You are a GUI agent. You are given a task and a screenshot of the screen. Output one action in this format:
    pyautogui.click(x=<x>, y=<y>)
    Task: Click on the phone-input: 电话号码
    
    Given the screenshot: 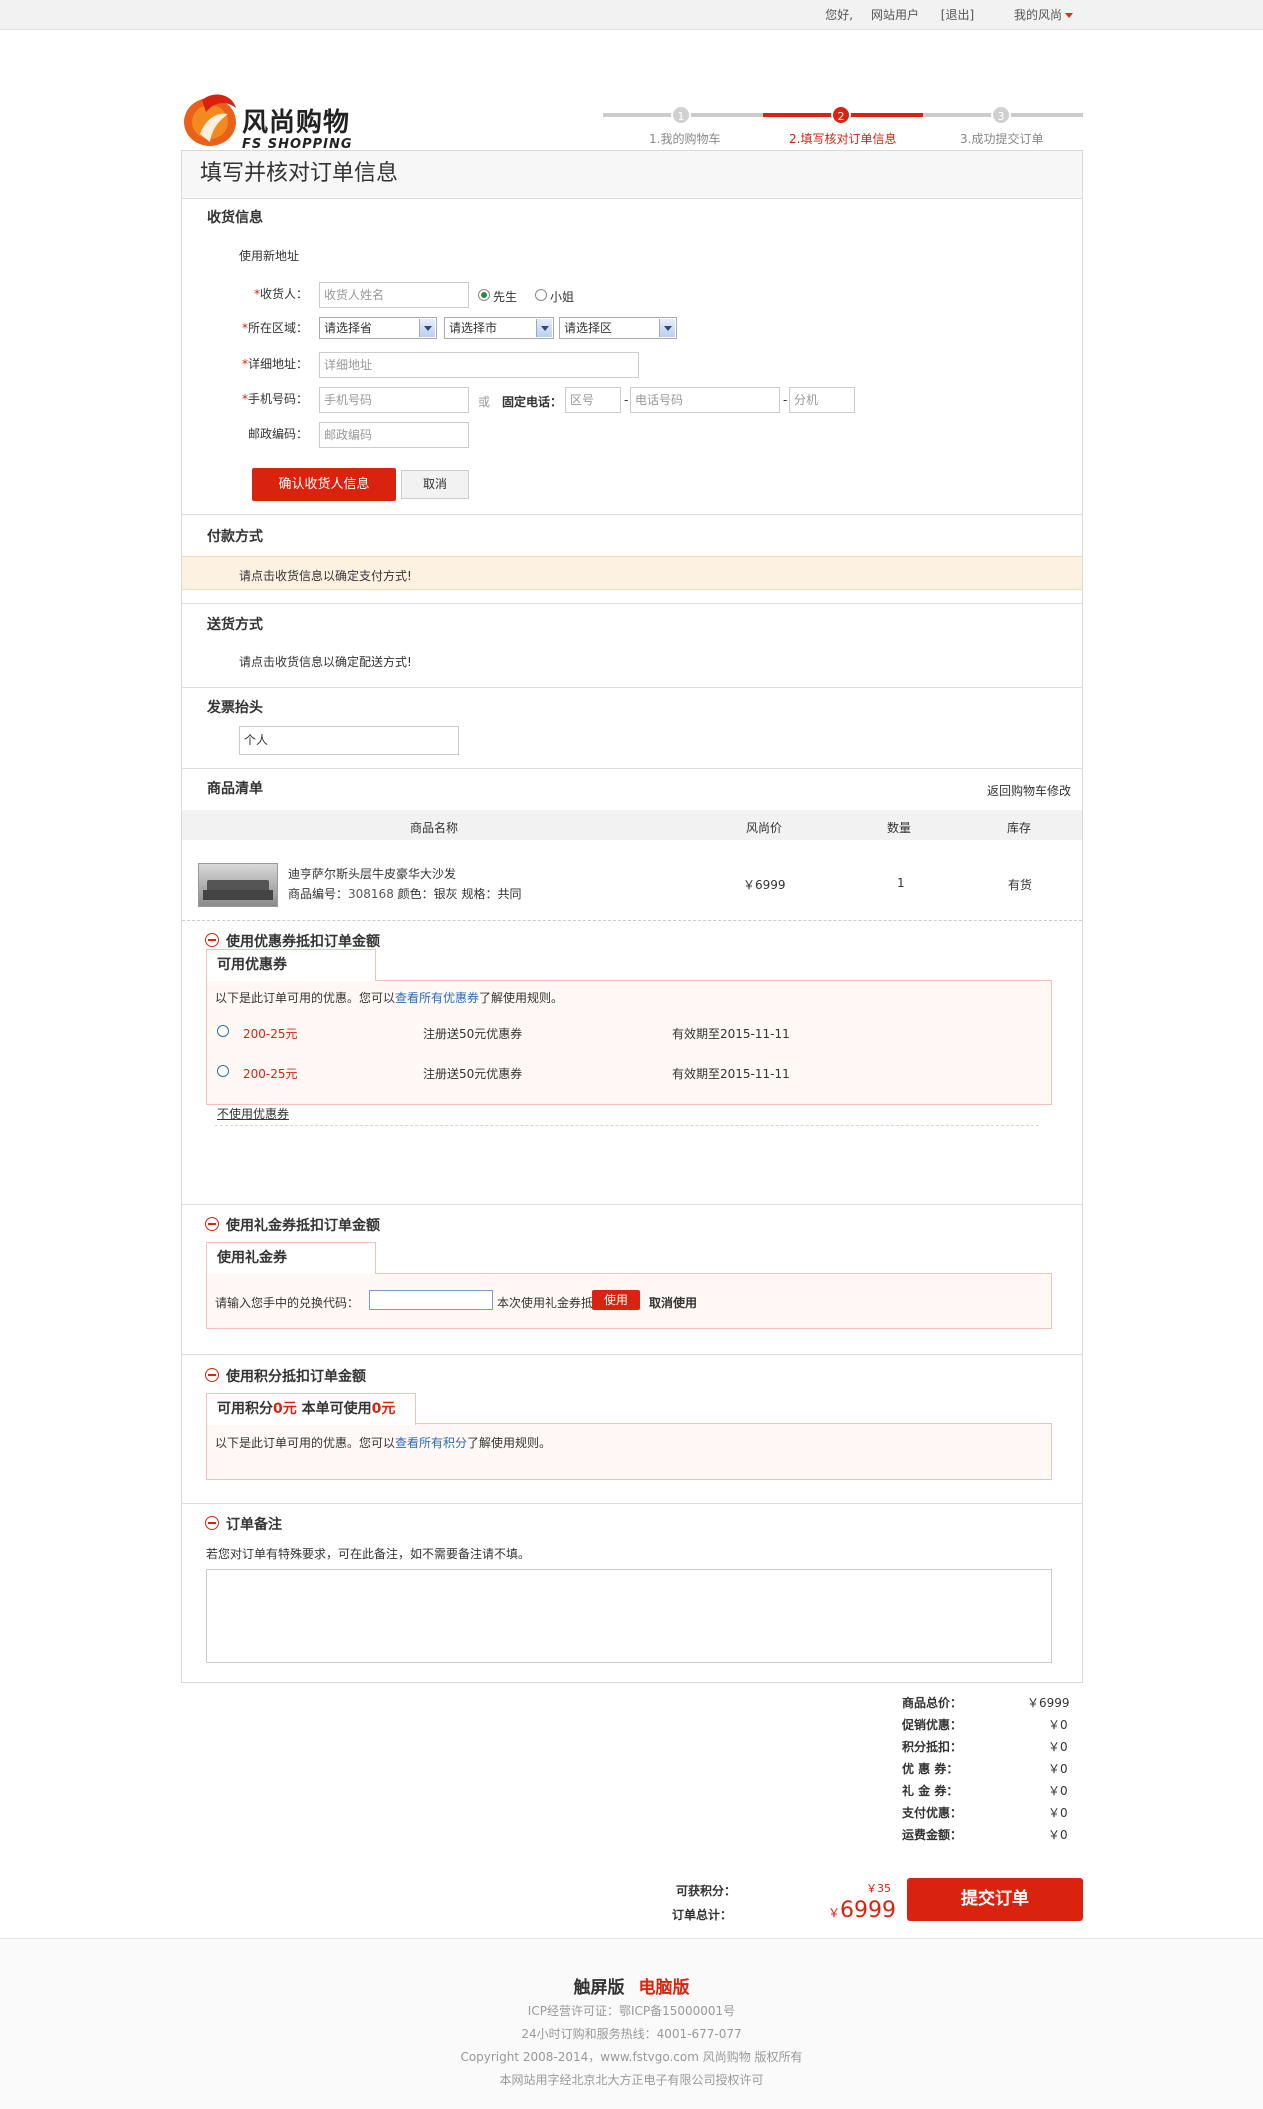 What is the action you would take?
    pyautogui.click(x=705, y=400)
    